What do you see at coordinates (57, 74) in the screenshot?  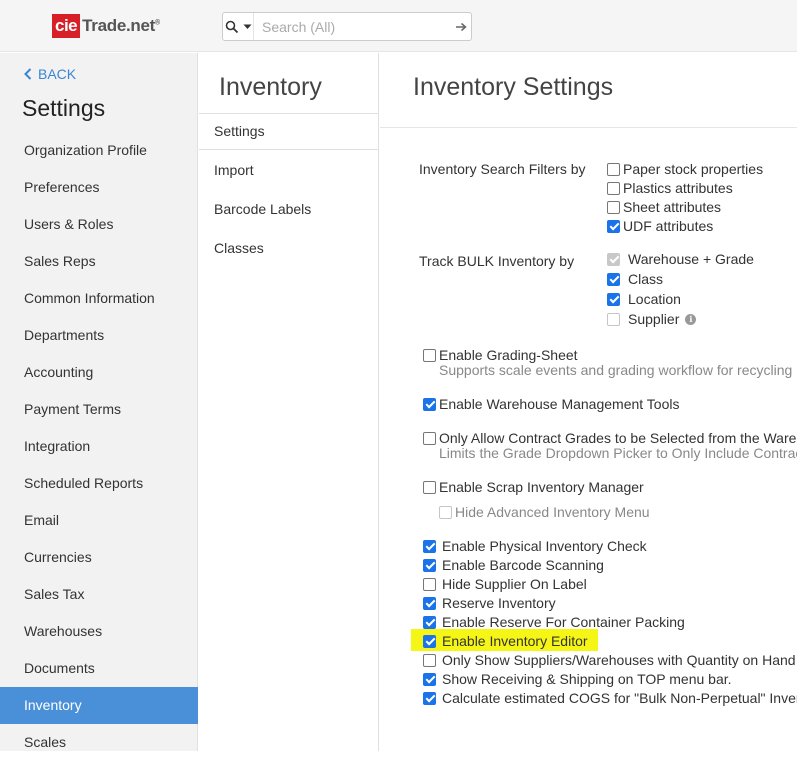 I see `back-label: BACK` at bounding box center [57, 74].